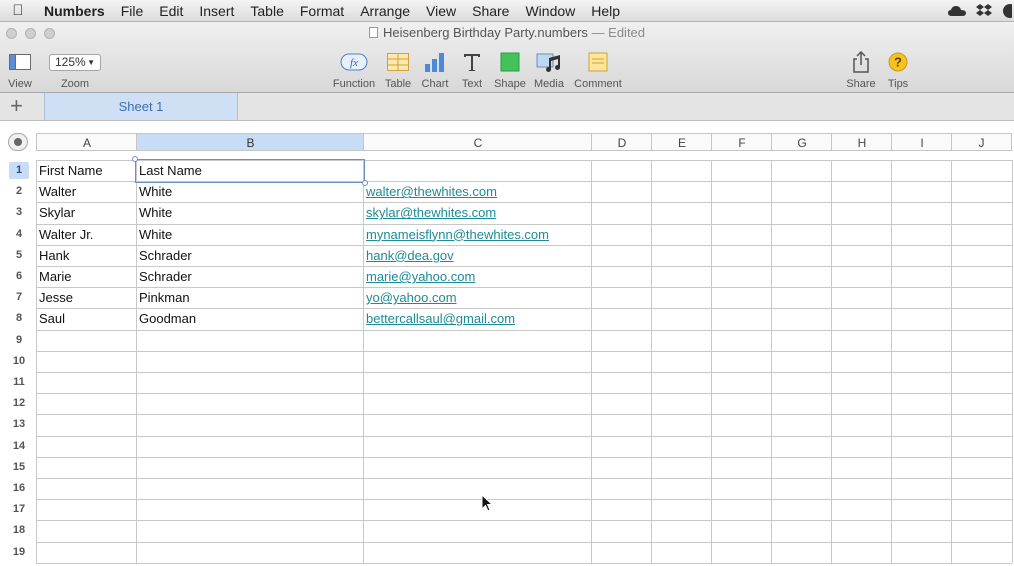  What do you see at coordinates (861, 62) in the screenshot?
I see `share-icon` at bounding box center [861, 62].